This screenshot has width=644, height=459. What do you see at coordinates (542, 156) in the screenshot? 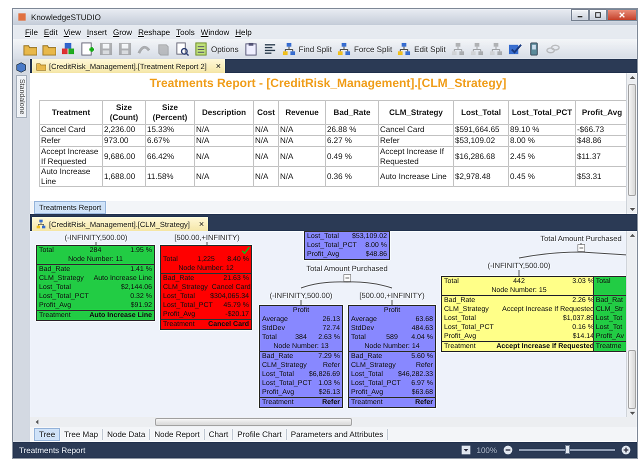
I see `table-cell: 2.45 %` at bounding box center [542, 156].